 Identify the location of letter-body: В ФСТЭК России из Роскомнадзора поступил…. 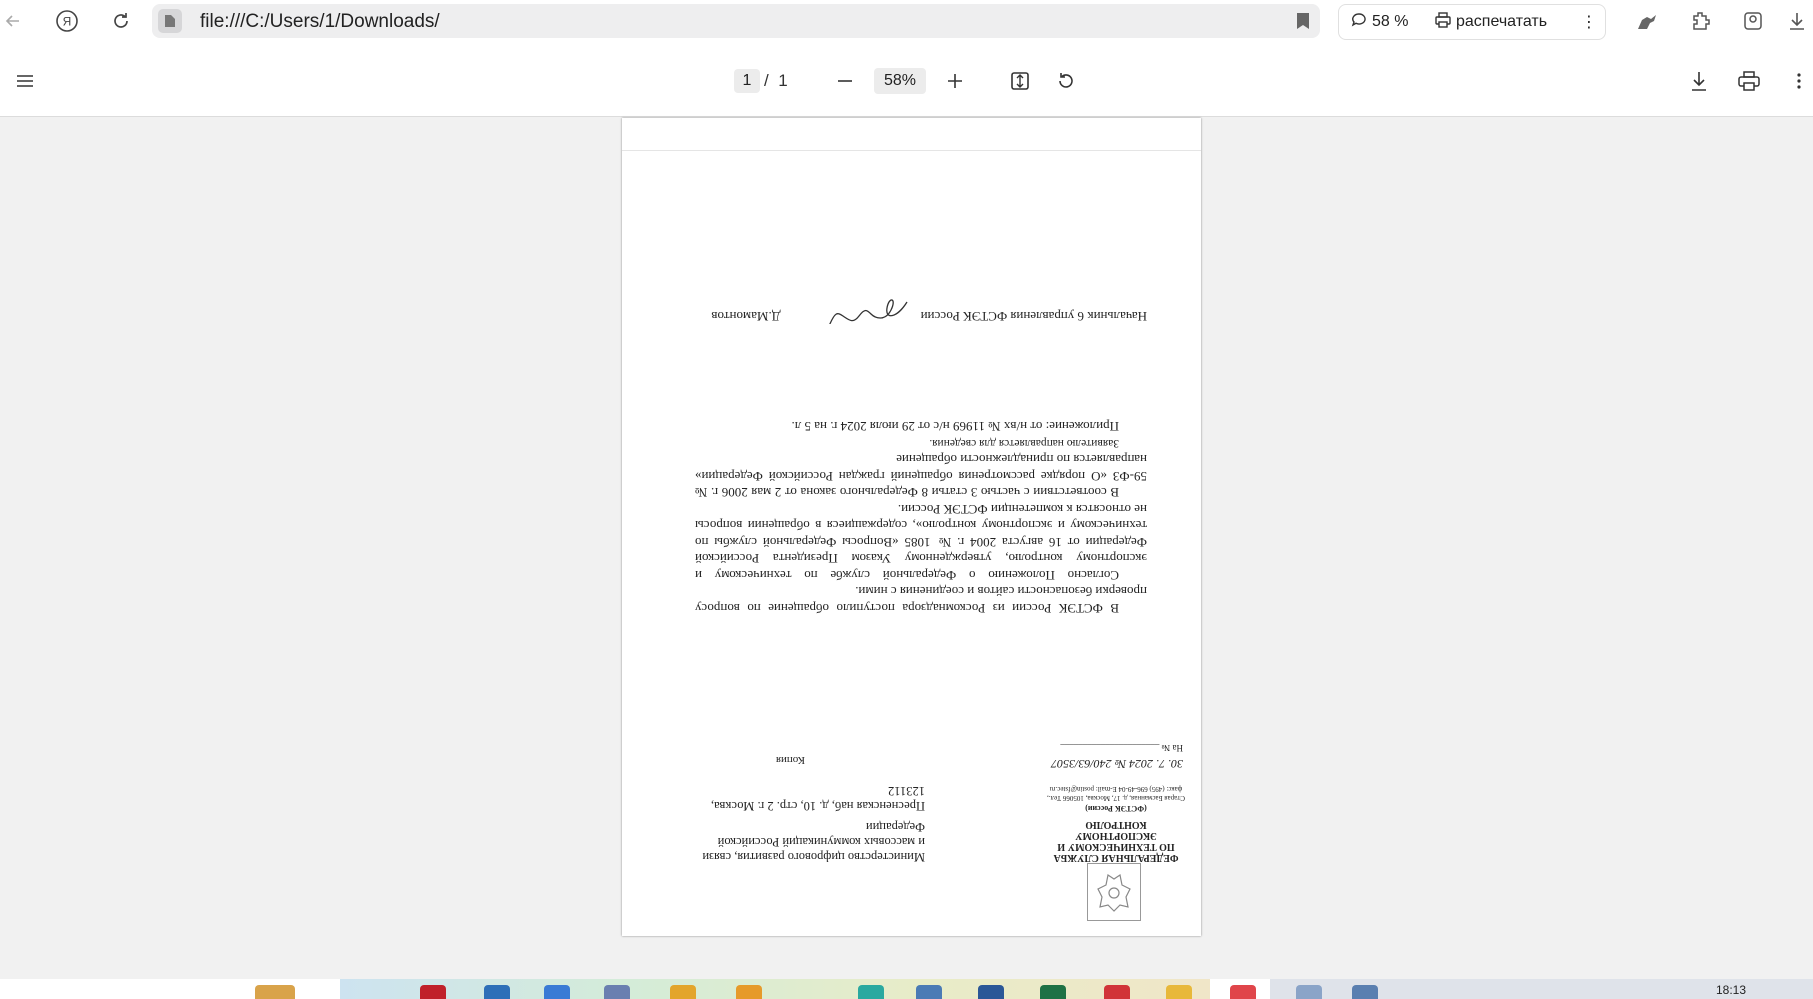
(921, 517).